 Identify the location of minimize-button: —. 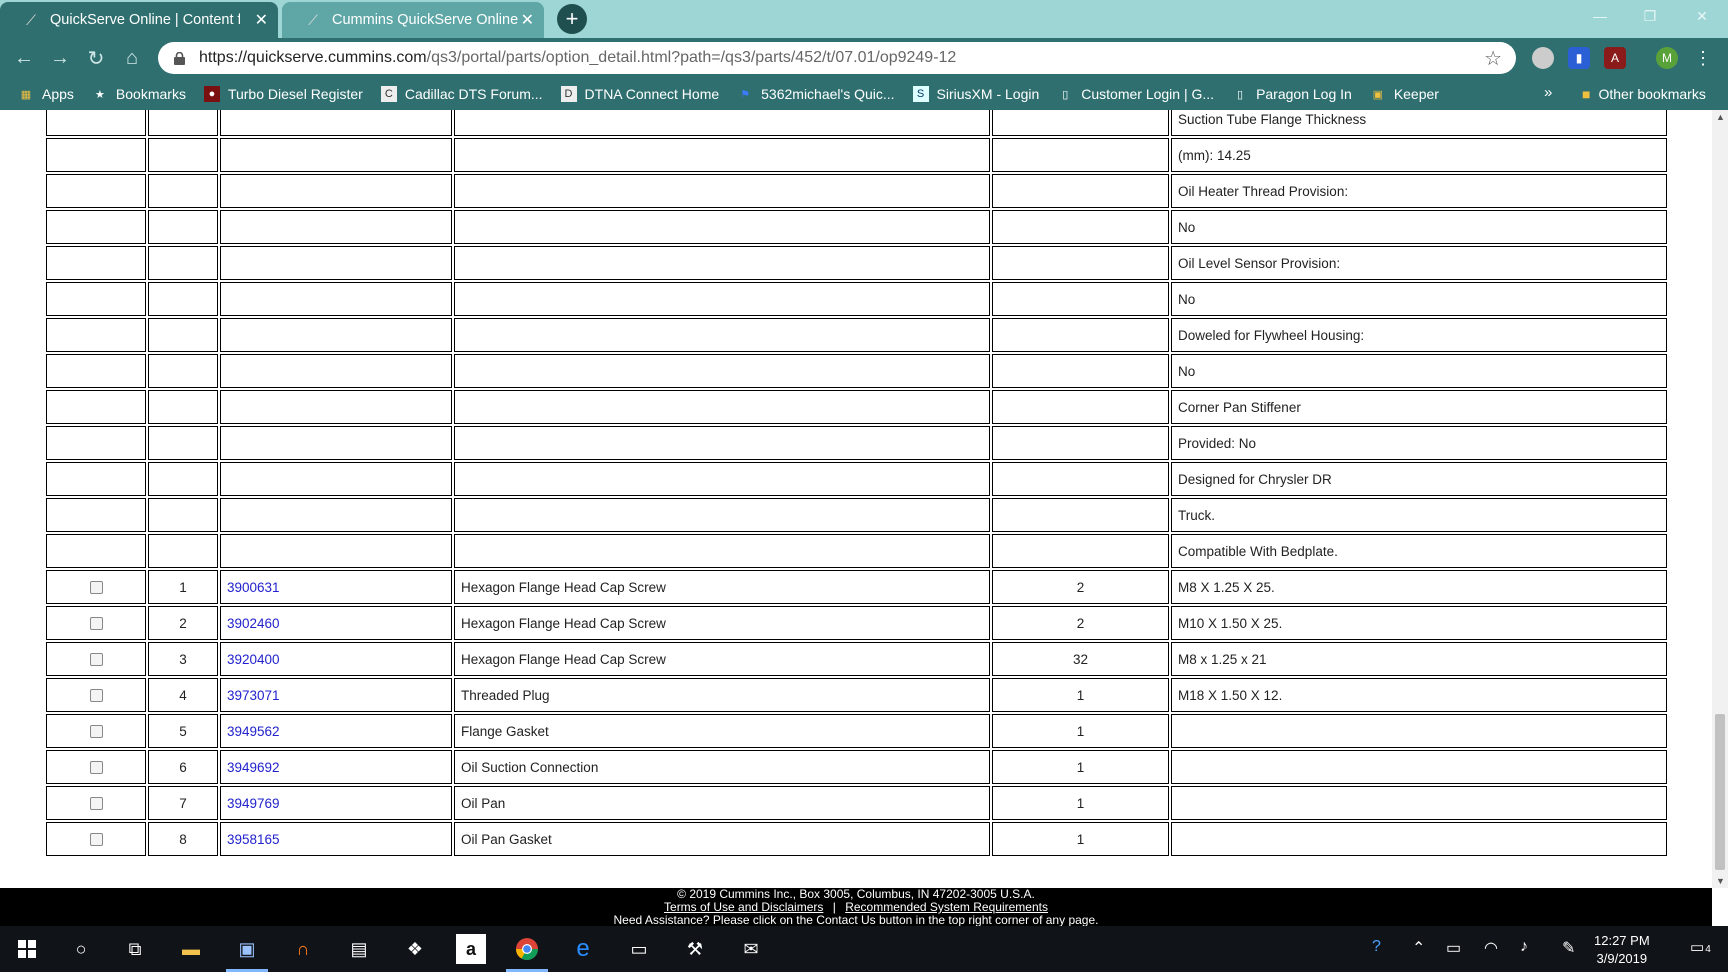
(1600, 16).